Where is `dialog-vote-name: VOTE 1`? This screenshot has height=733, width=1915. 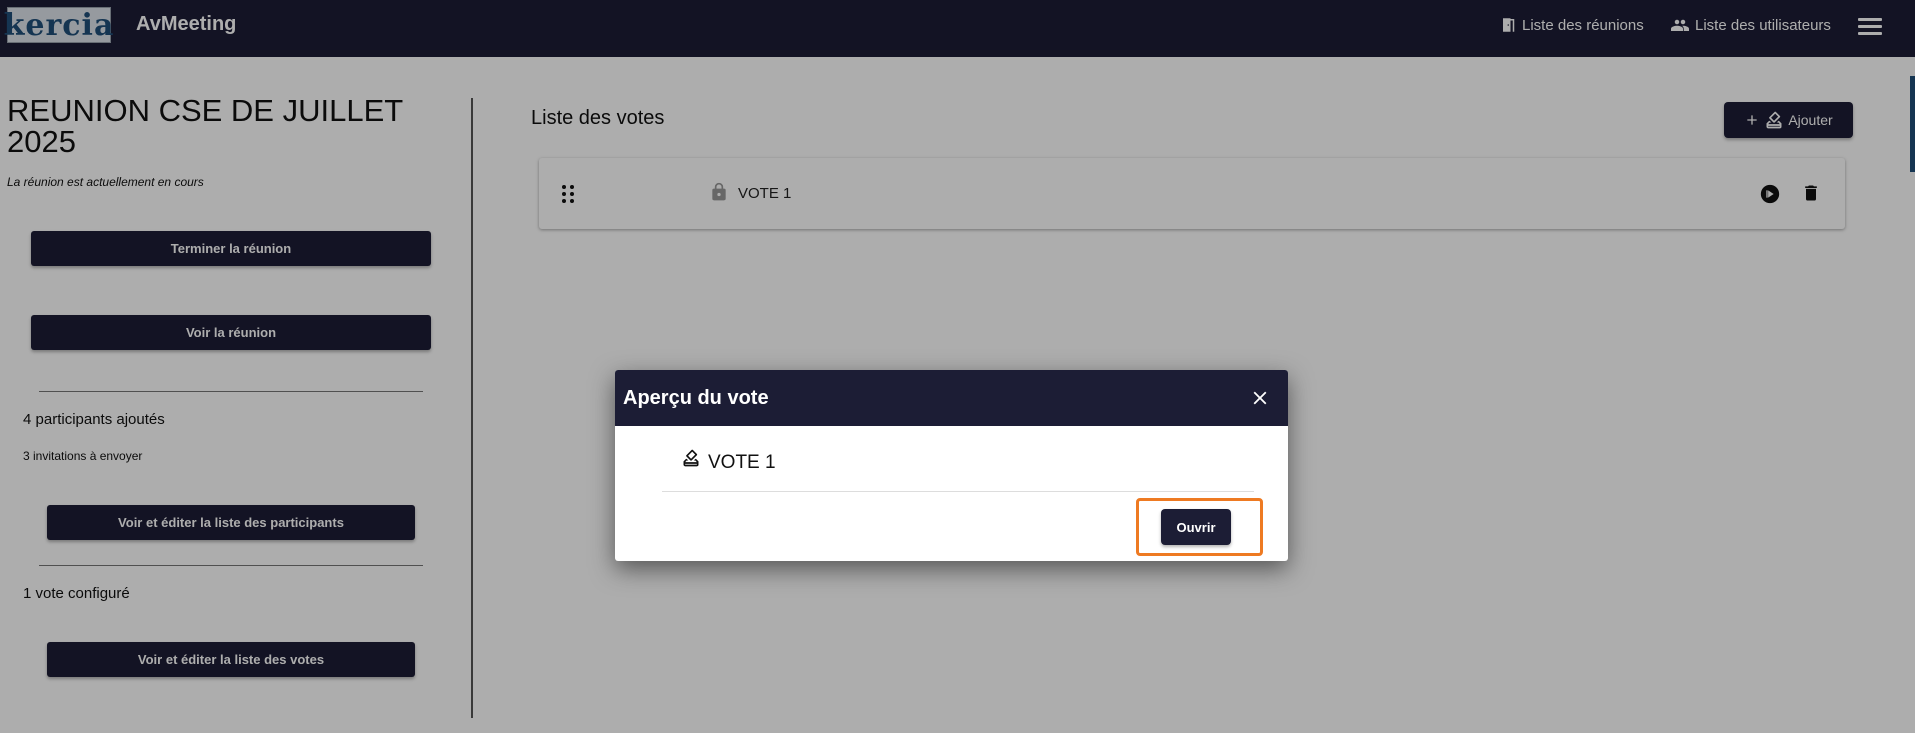
dialog-vote-name: VOTE 1 is located at coordinates (742, 462).